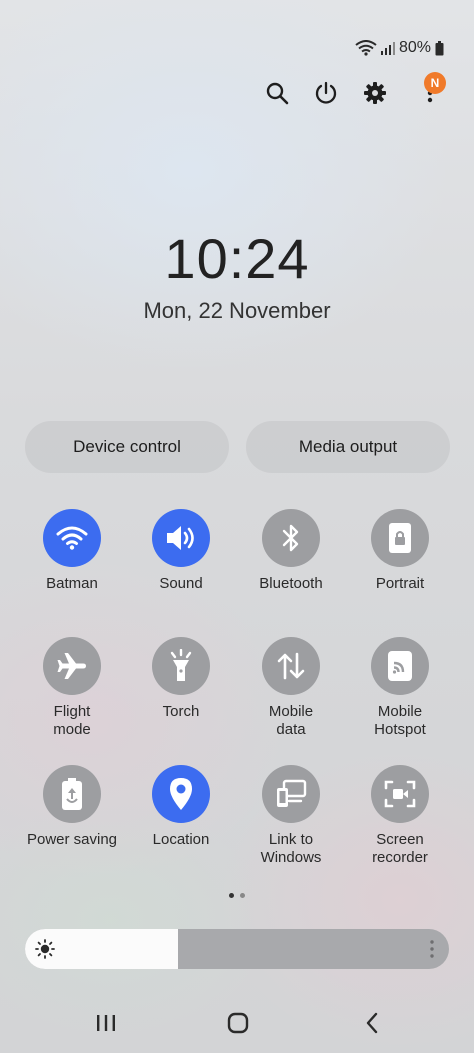 Image resolution: width=474 pixels, height=1053 pixels. I want to click on tile-label: Screen recorder, so click(400, 848).